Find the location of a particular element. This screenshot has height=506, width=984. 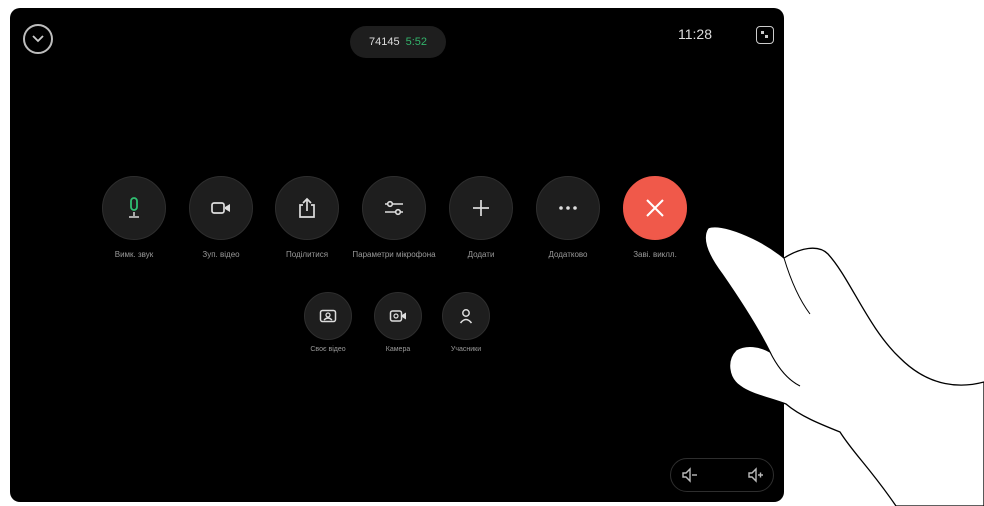

add-button is located at coordinates (481, 208).